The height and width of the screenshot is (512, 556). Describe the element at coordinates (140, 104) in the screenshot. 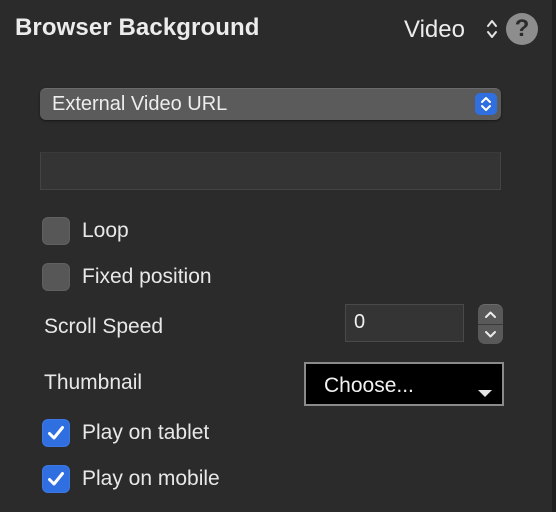

I see `video-source-value: External Video URL` at that location.